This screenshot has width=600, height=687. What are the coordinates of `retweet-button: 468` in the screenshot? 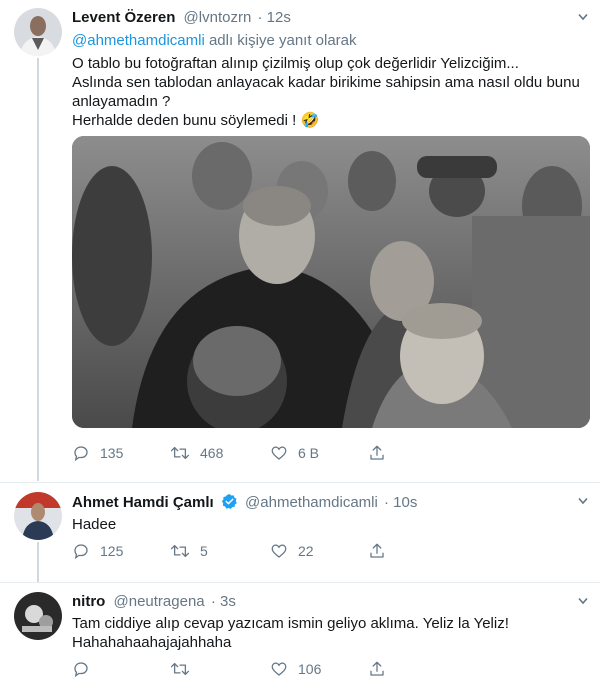 It's located at (196, 453).